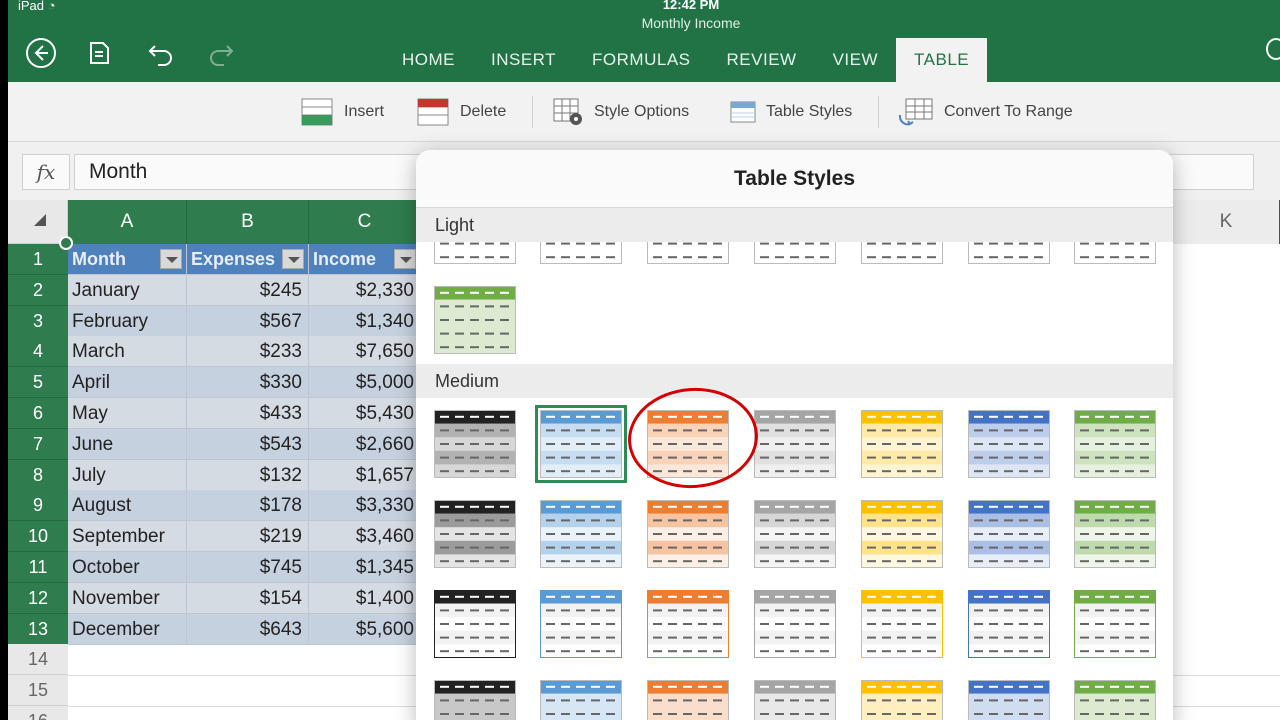  I want to click on delete-button: Delete, so click(461, 112).